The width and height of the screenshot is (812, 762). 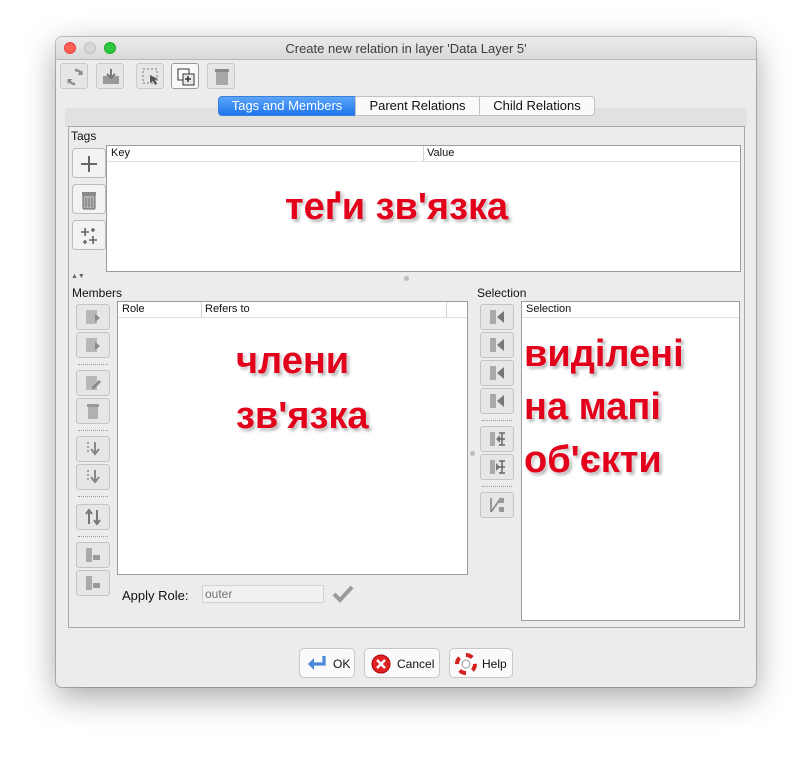 I want to click on edit-icon, so click(x=93, y=383).